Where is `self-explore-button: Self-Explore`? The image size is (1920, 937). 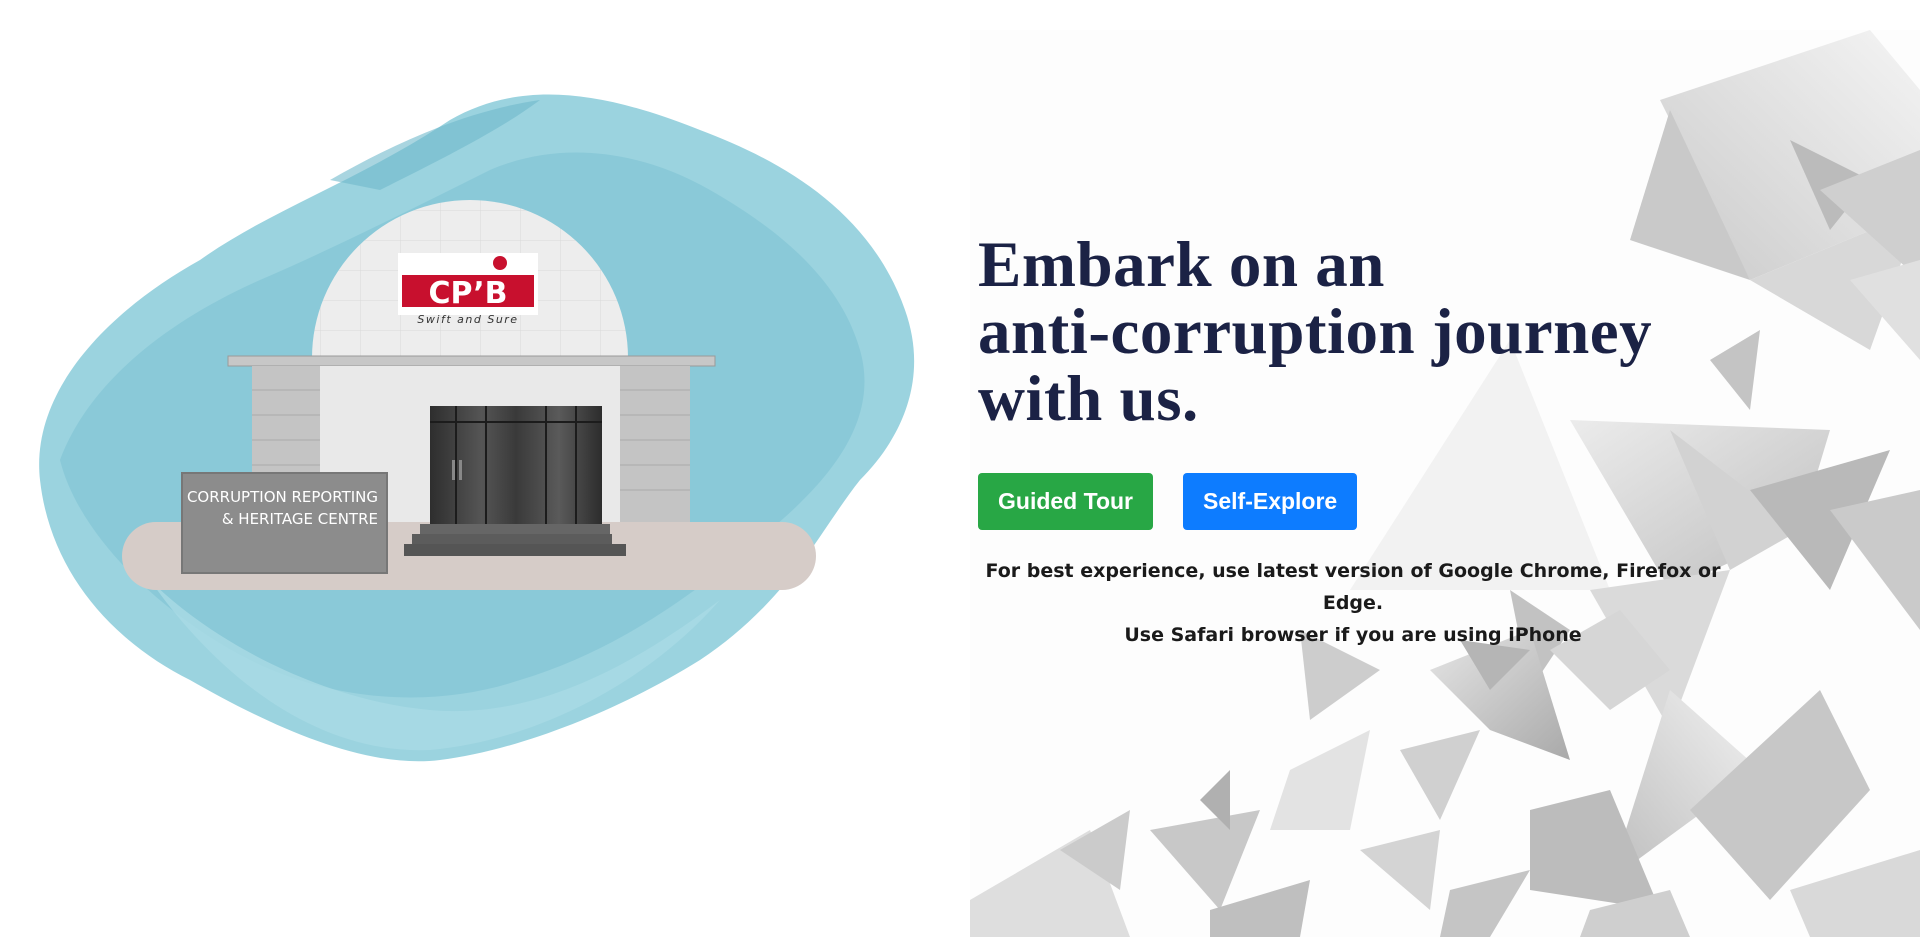 self-explore-button: Self-Explore is located at coordinates (1270, 501).